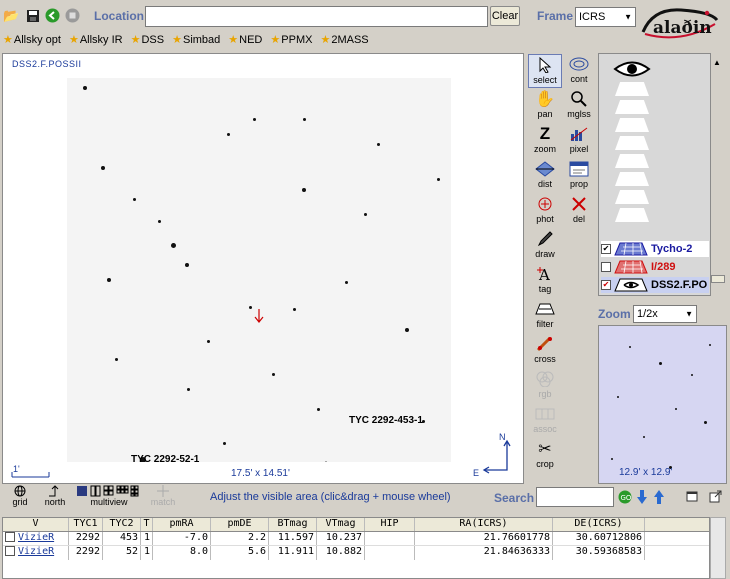  I want to click on layer-stack: ✔ Tycho-2 I/289 ✔ DSS2.F.PO, so click(654, 174).